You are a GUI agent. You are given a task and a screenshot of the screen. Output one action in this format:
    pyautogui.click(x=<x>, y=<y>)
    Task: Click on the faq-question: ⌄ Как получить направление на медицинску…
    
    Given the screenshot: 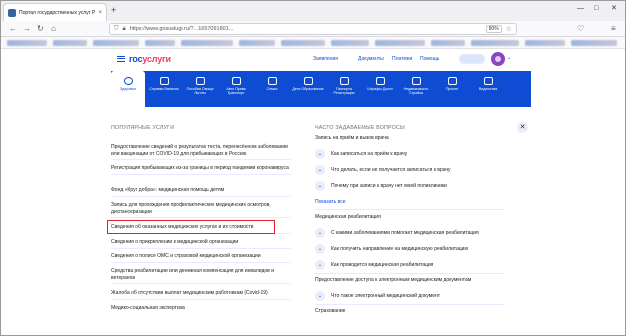 What is the action you would take?
    pyautogui.click(x=391, y=249)
    